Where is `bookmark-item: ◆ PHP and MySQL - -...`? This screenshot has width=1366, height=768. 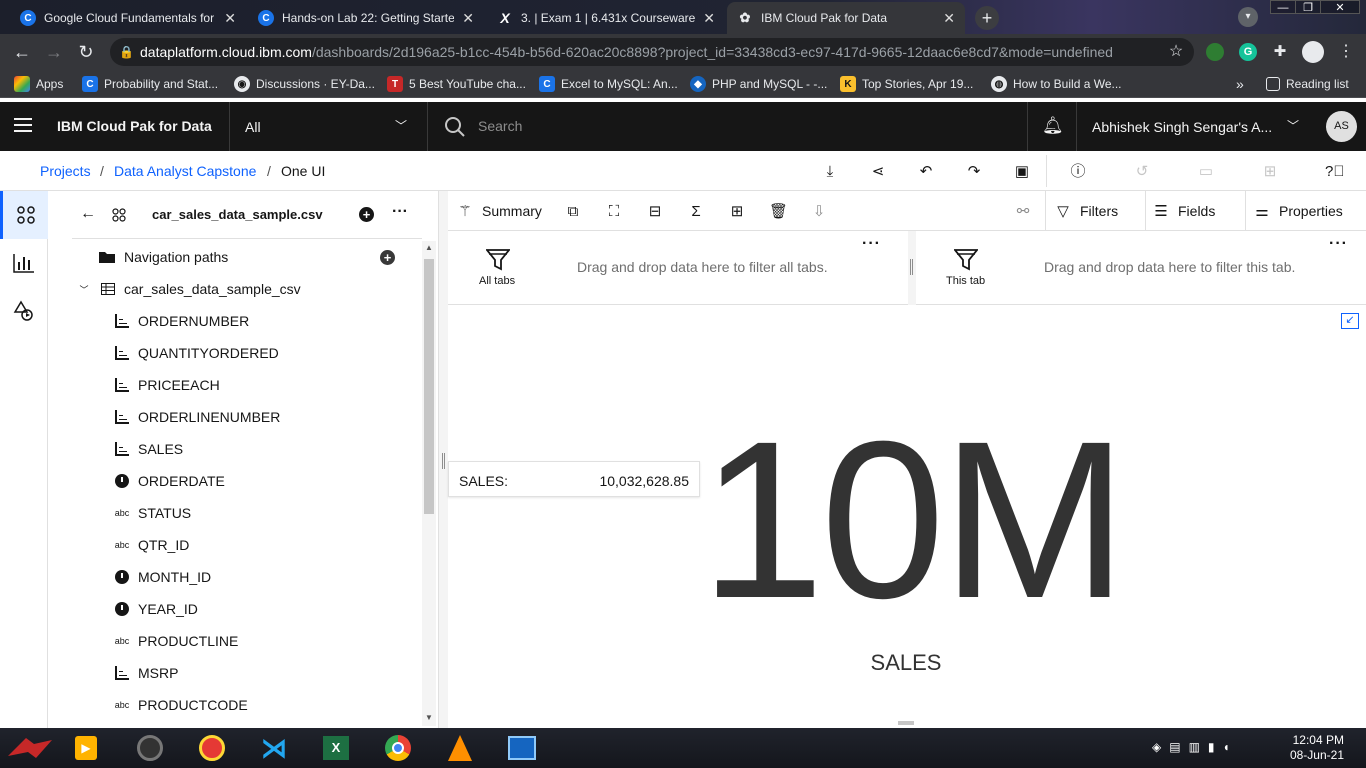
bookmark-item: ◆ PHP and MySQL - -... is located at coordinates (758, 84).